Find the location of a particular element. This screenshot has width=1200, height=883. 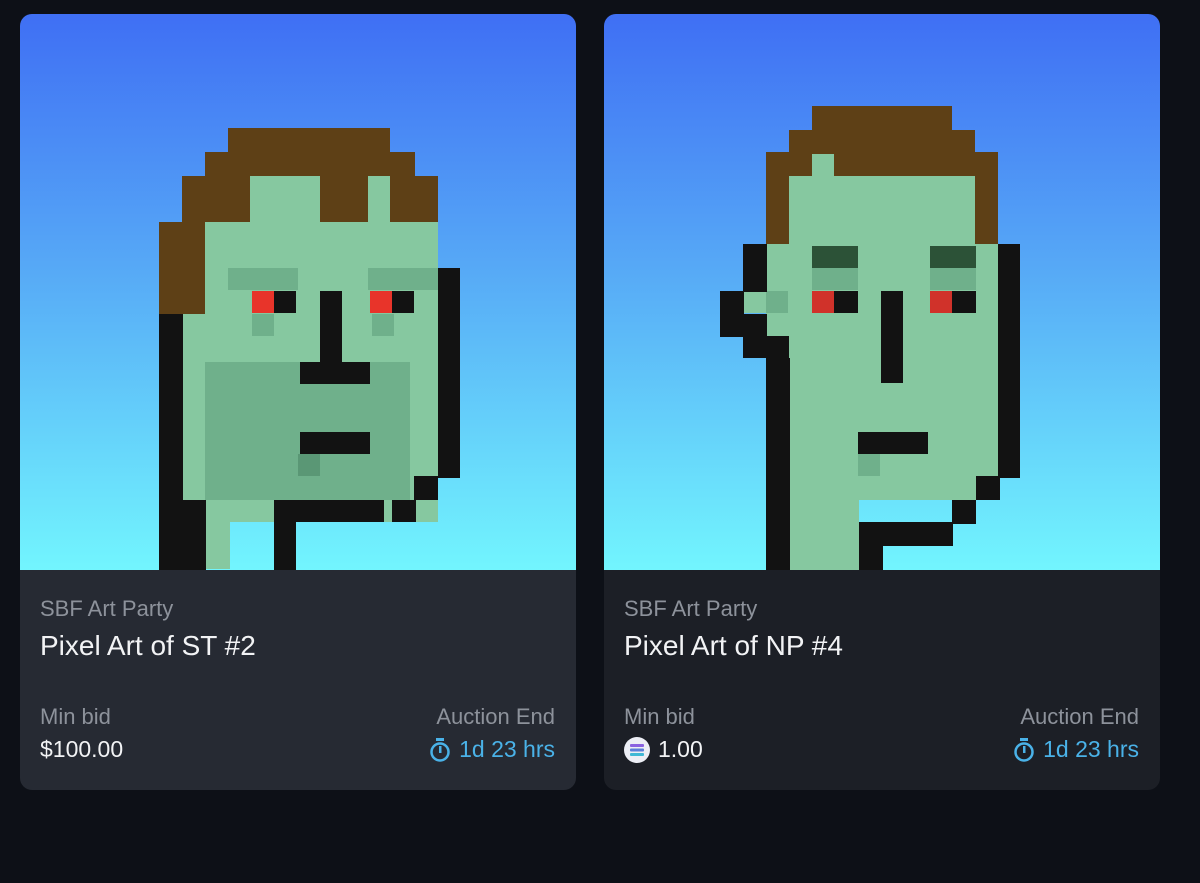

min-bid-value: $100.00 is located at coordinates (82, 749).